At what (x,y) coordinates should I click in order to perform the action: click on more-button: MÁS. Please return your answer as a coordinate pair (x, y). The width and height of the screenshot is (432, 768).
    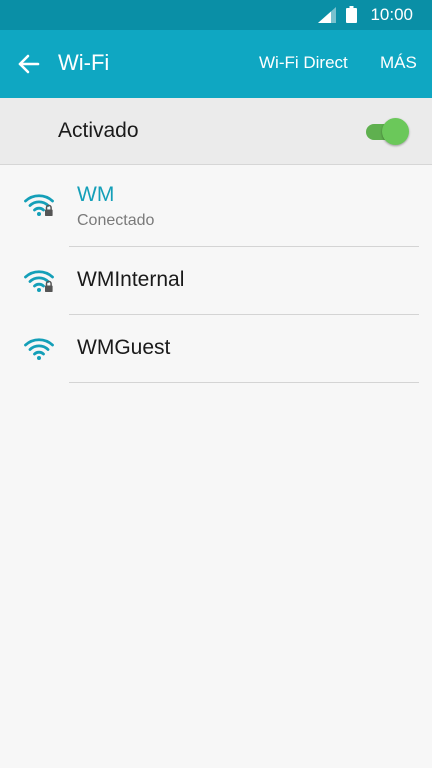
    Looking at the image, I should click on (398, 63).